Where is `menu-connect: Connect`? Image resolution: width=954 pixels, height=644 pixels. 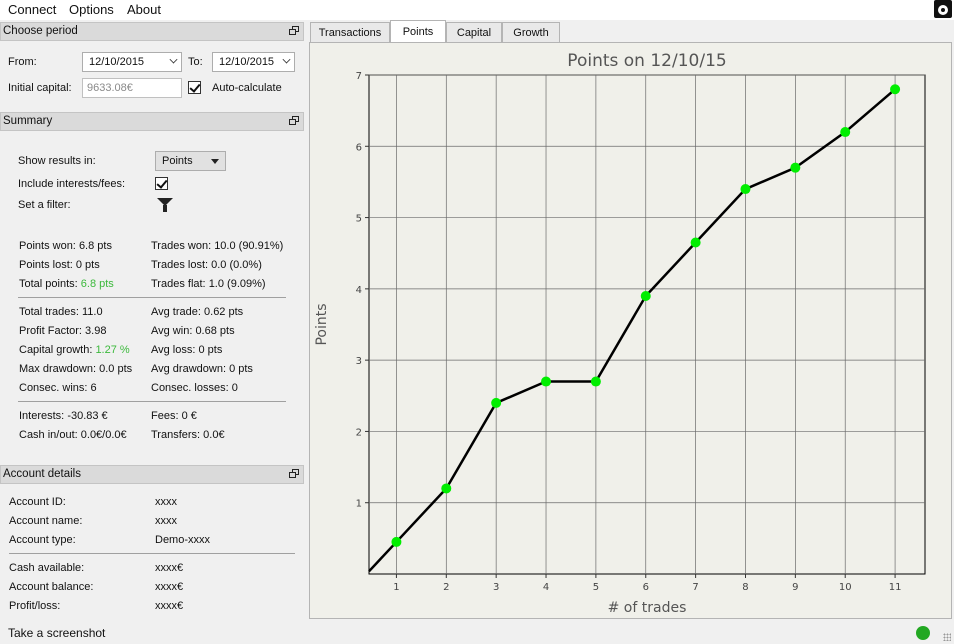 menu-connect: Connect is located at coordinates (32, 9).